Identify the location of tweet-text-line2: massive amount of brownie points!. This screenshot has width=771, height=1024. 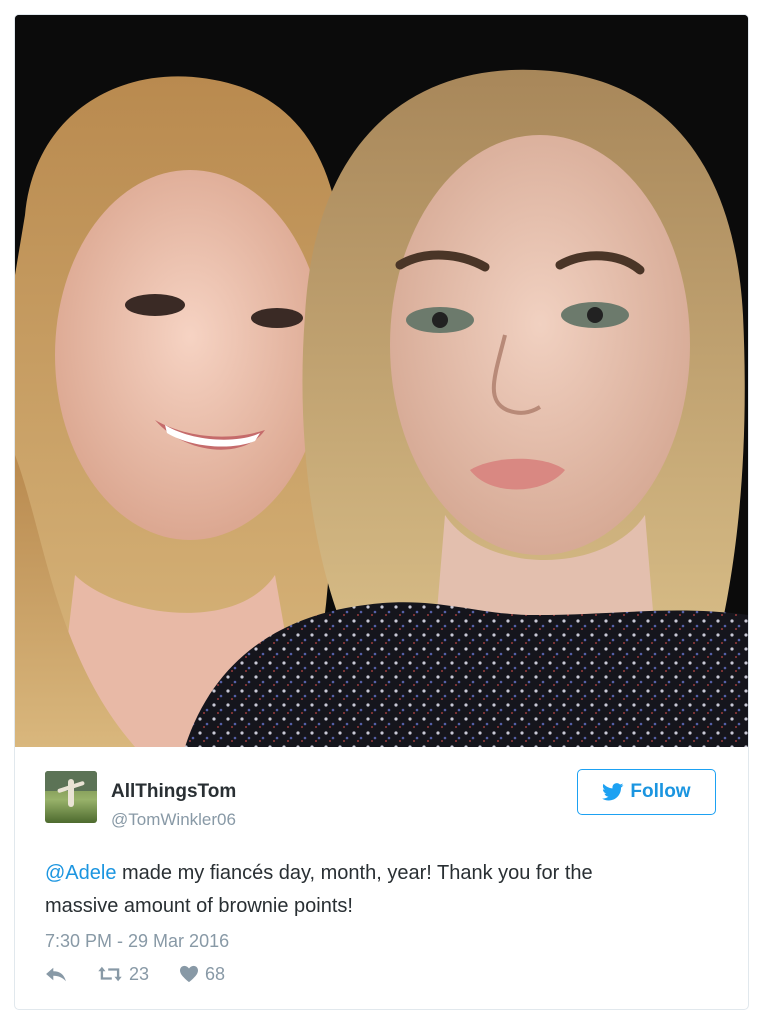
(199, 906).